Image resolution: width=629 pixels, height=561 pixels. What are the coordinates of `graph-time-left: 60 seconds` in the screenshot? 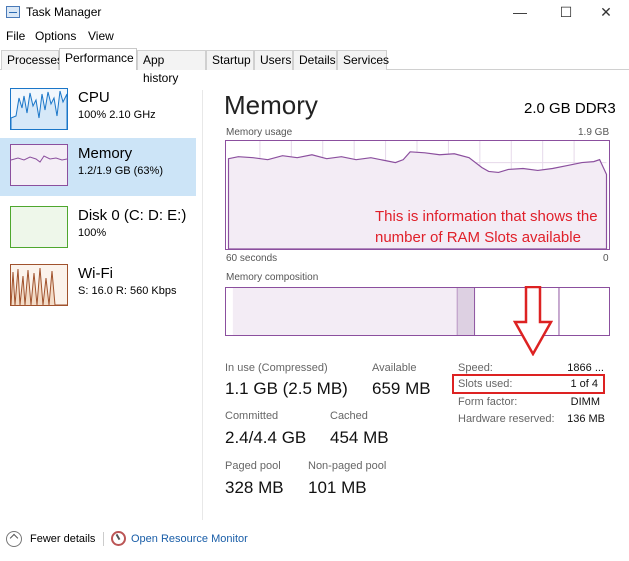 It's located at (252, 258).